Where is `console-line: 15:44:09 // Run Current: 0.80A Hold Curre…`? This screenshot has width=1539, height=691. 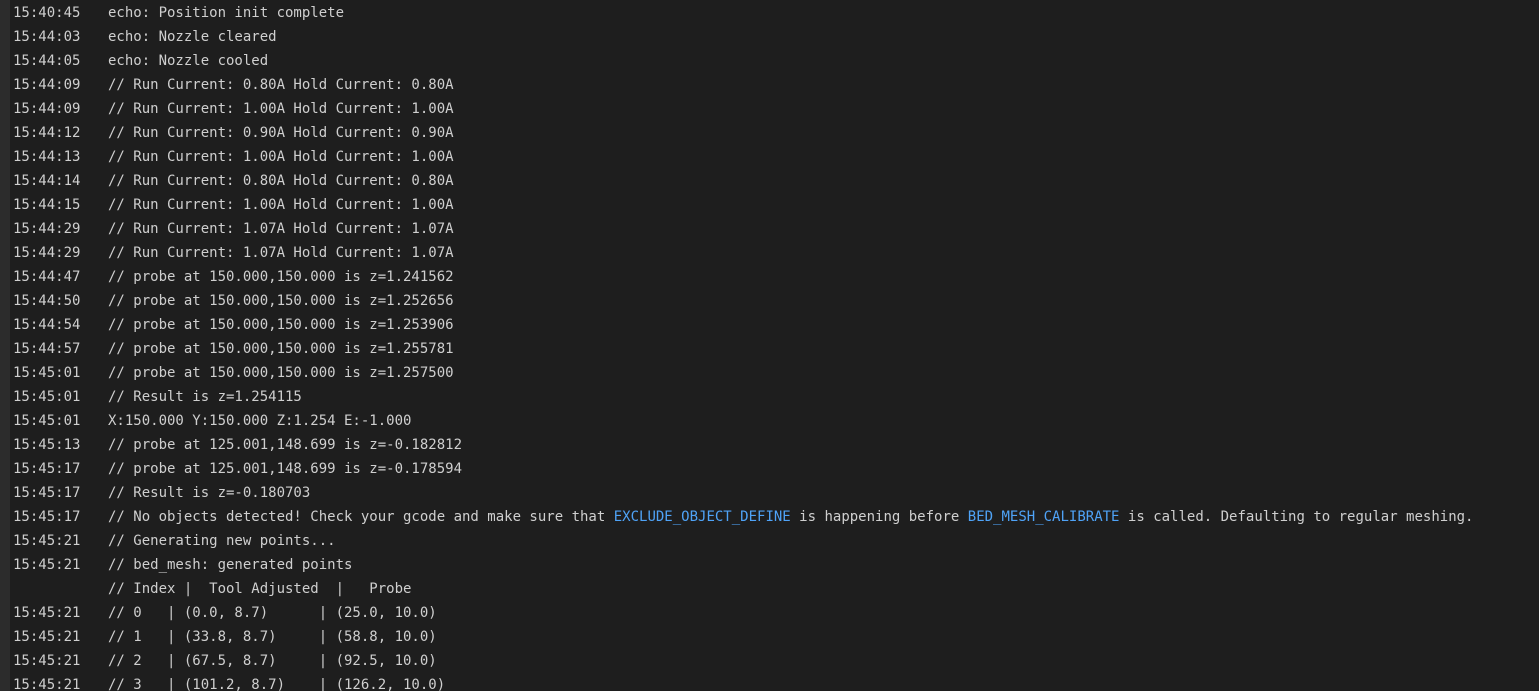 console-line: 15:44:09 // Run Current: 0.80A Hold Curre… is located at coordinates (774, 85).